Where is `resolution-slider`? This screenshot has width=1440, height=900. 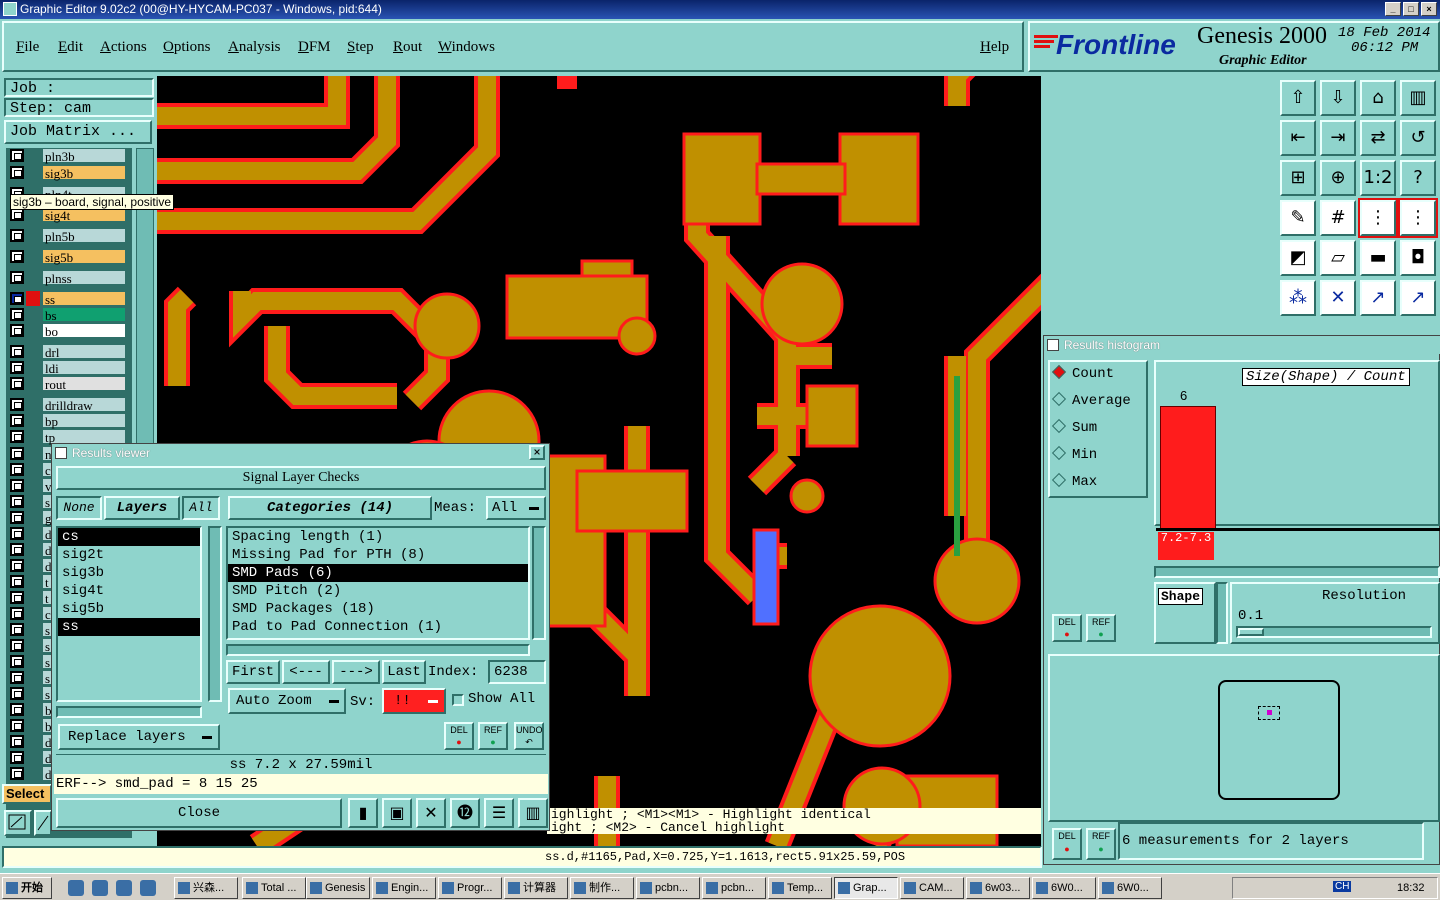 resolution-slider is located at coordinates (1334, 632).